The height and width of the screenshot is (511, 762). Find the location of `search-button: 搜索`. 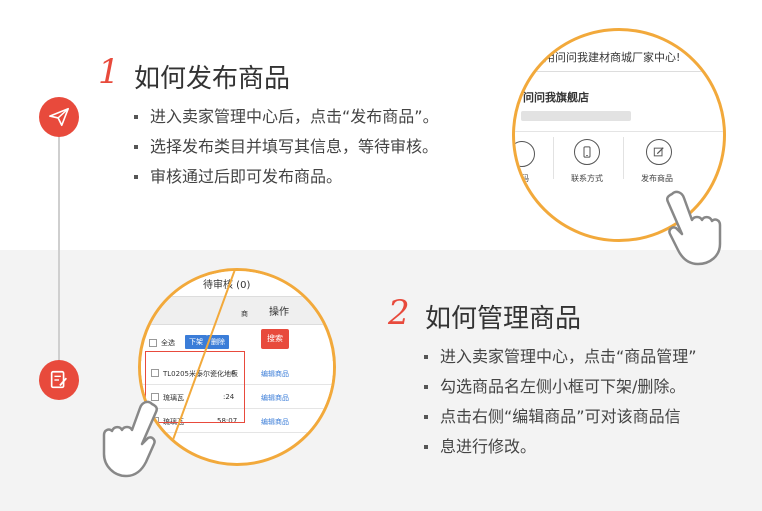

search-button: 搜索 is located at coordinates (275, 339).